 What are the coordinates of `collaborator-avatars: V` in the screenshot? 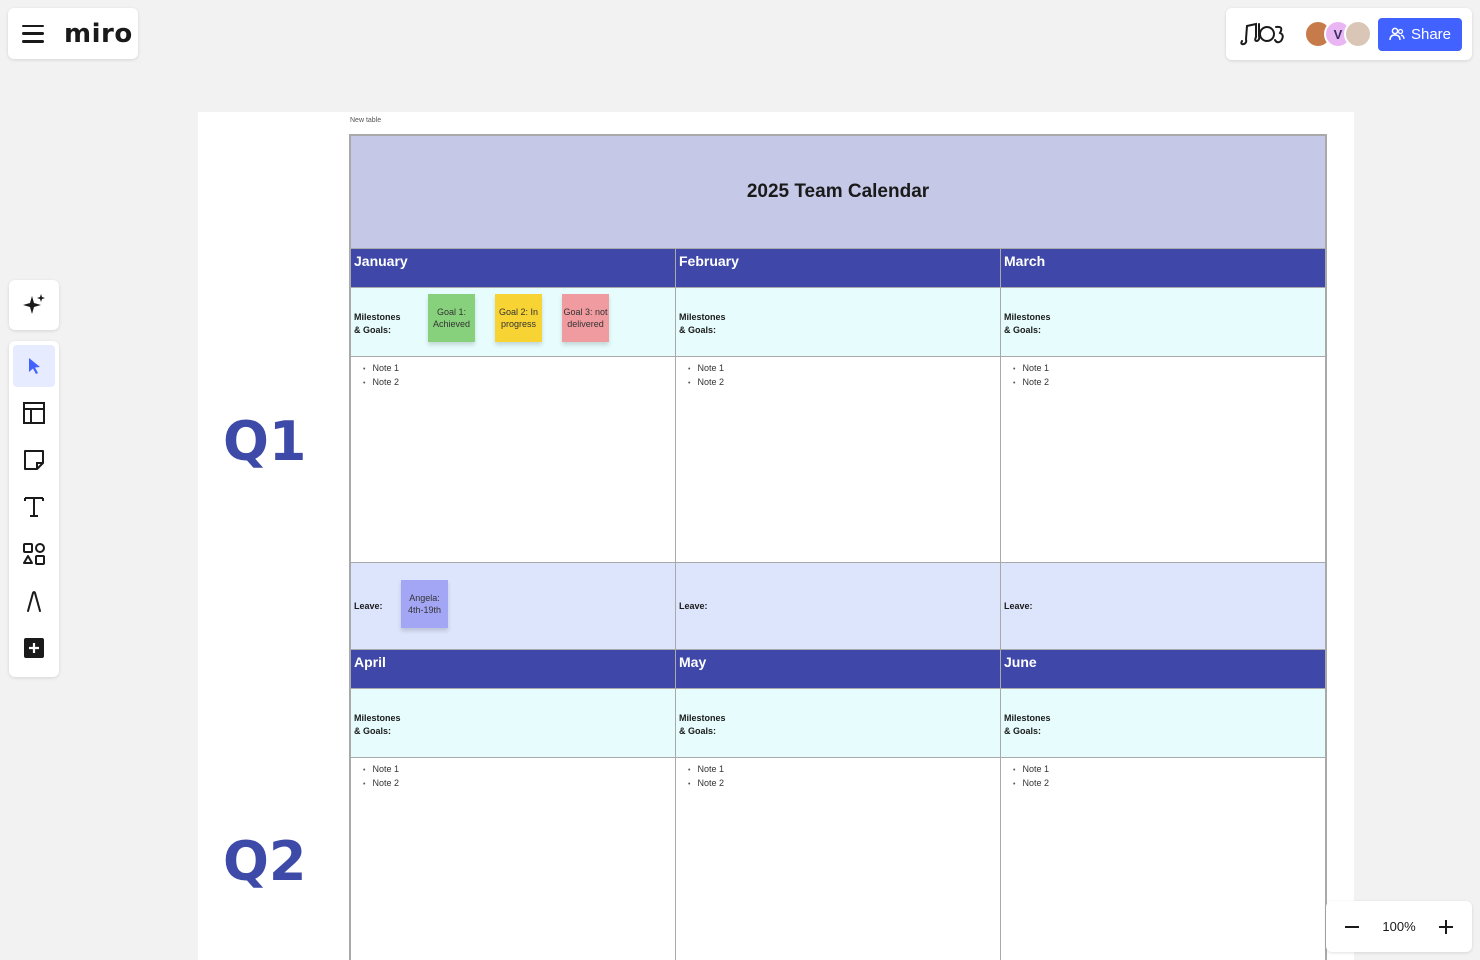 It's located at (1338, 34).